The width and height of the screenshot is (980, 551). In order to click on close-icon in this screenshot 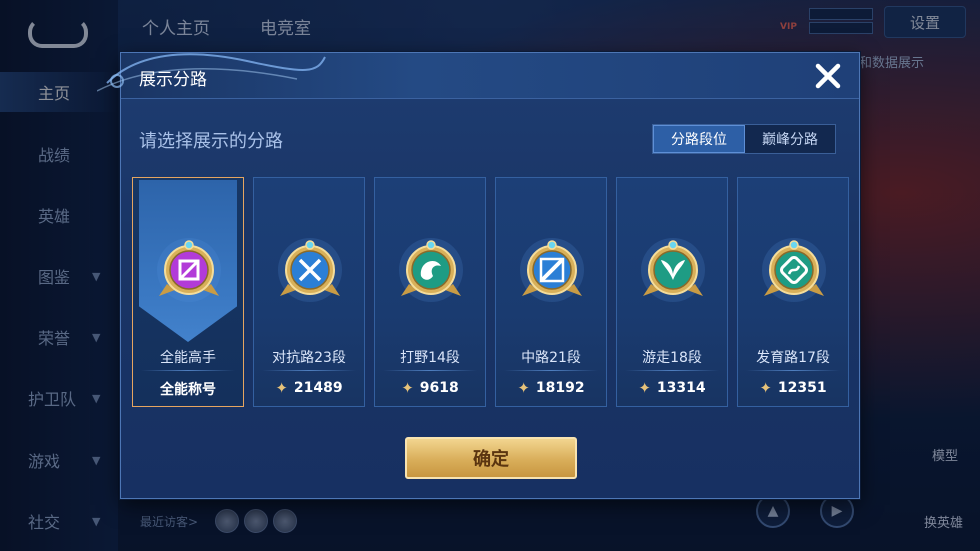, I will do `click(828, 76)`.